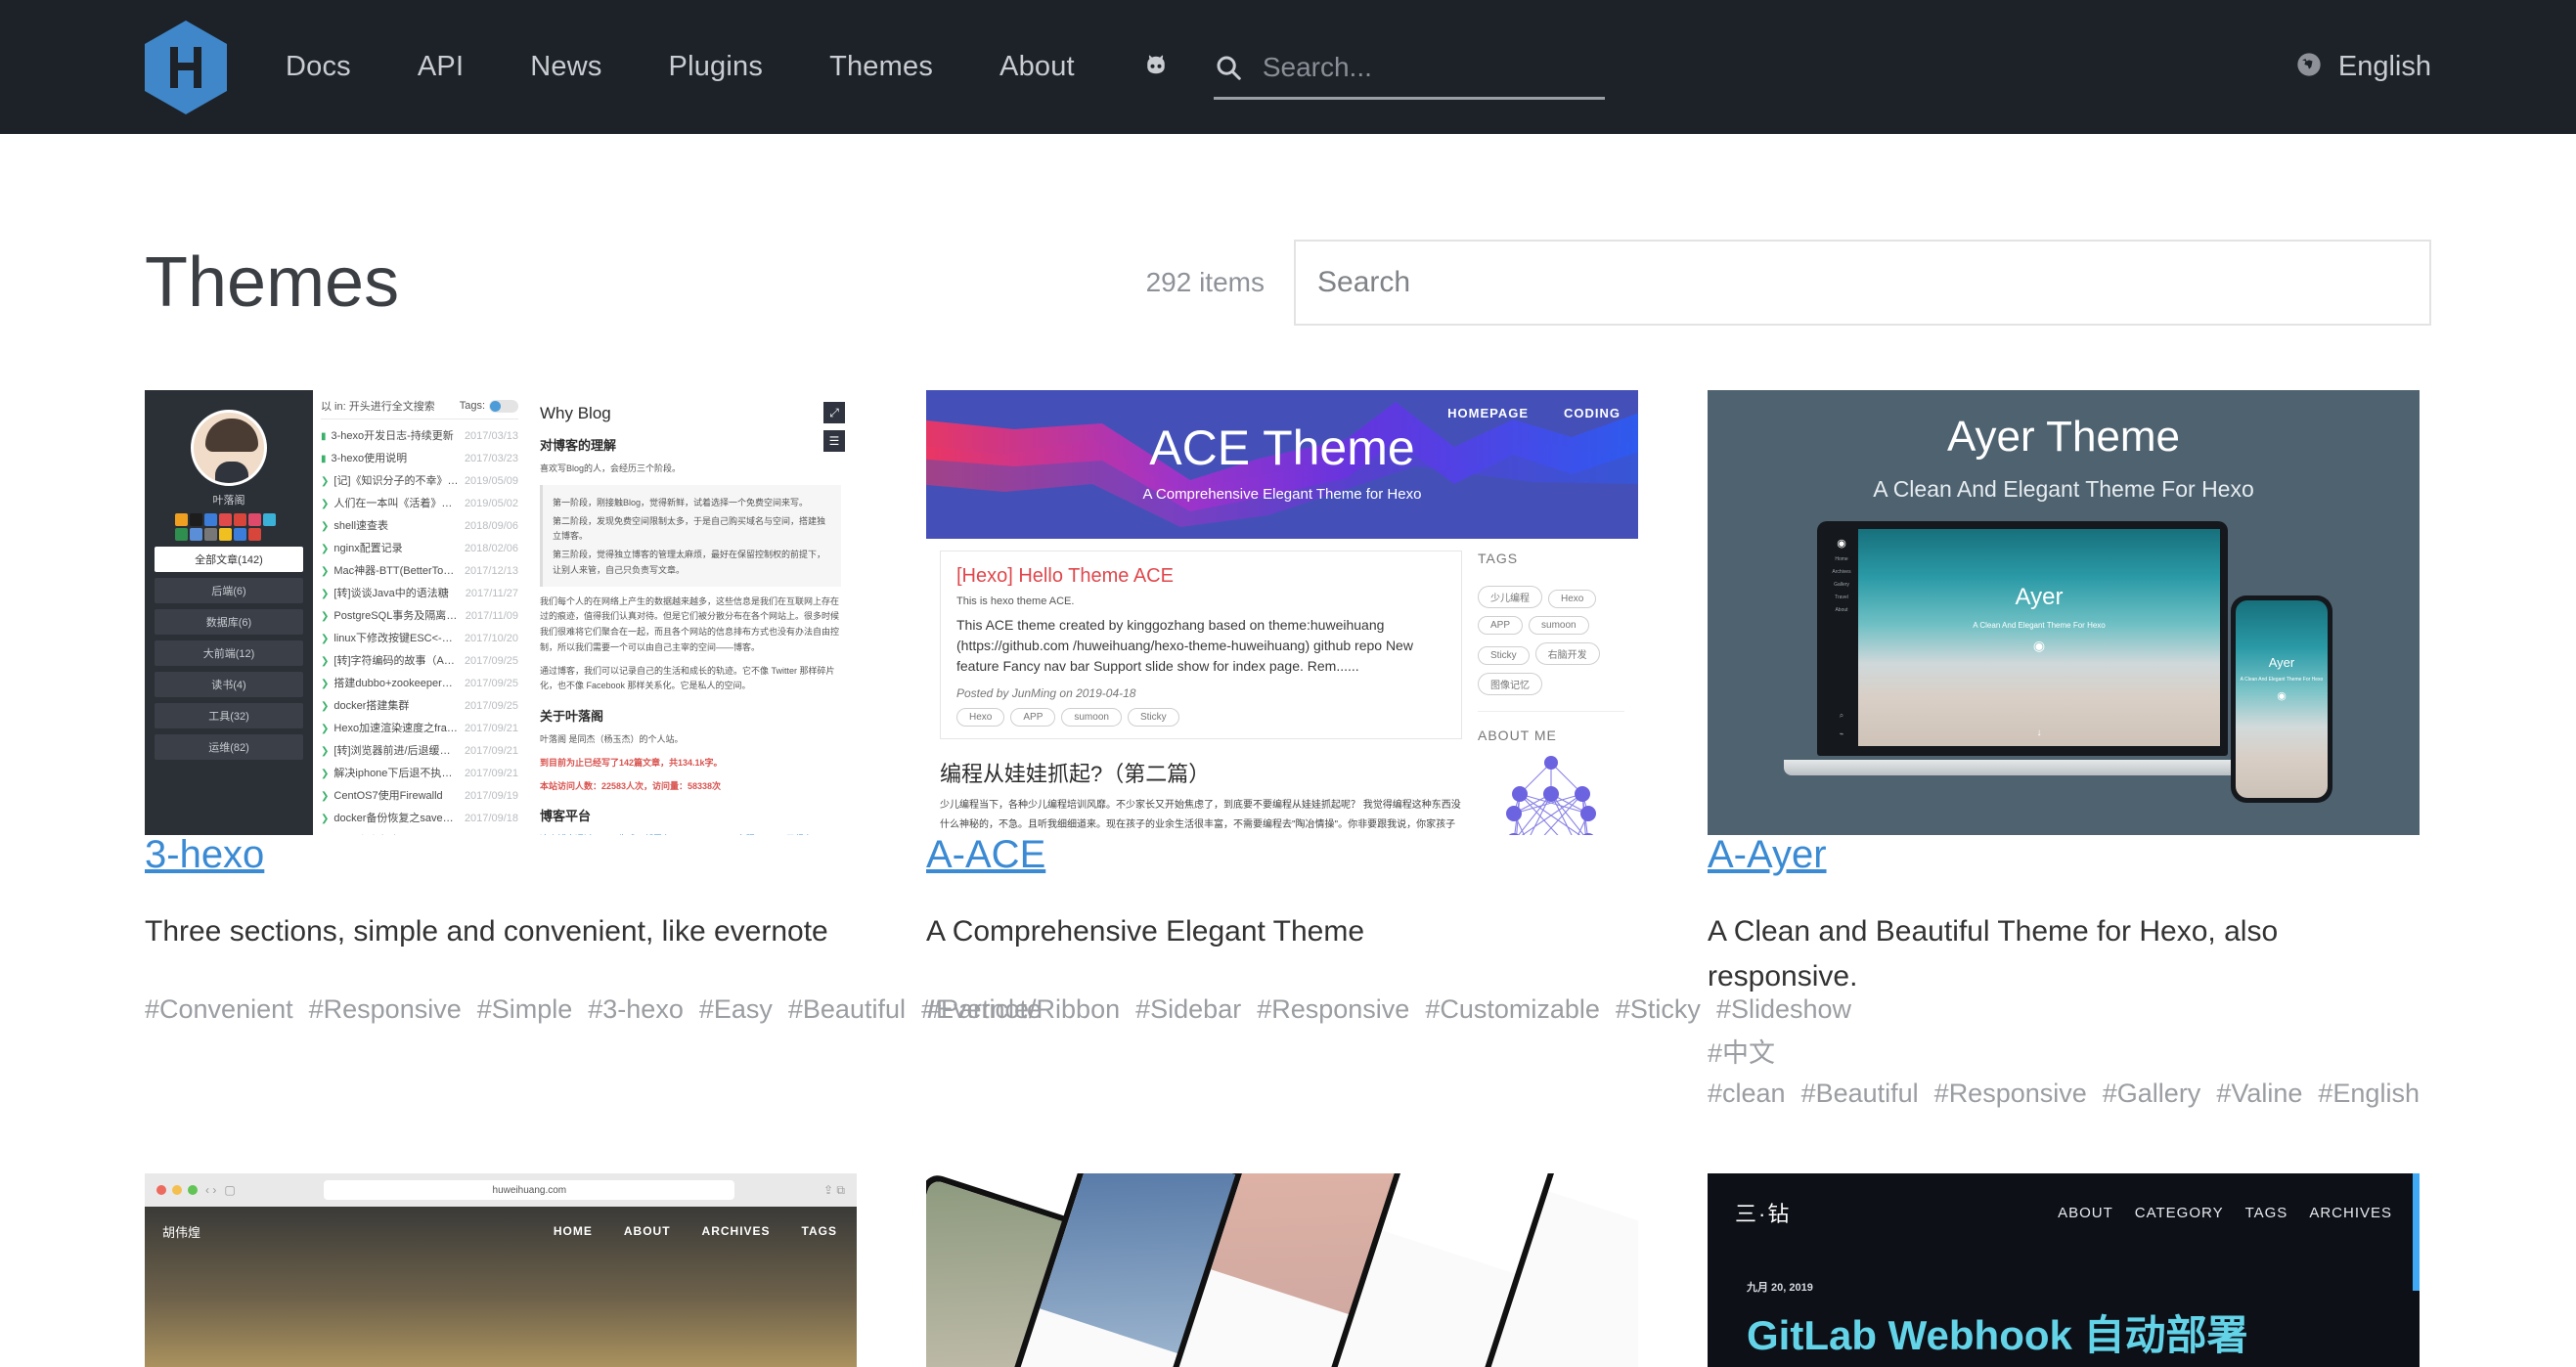  I want to click on theme-tag: #Particle/Ribbon, so click(1023, 1009).